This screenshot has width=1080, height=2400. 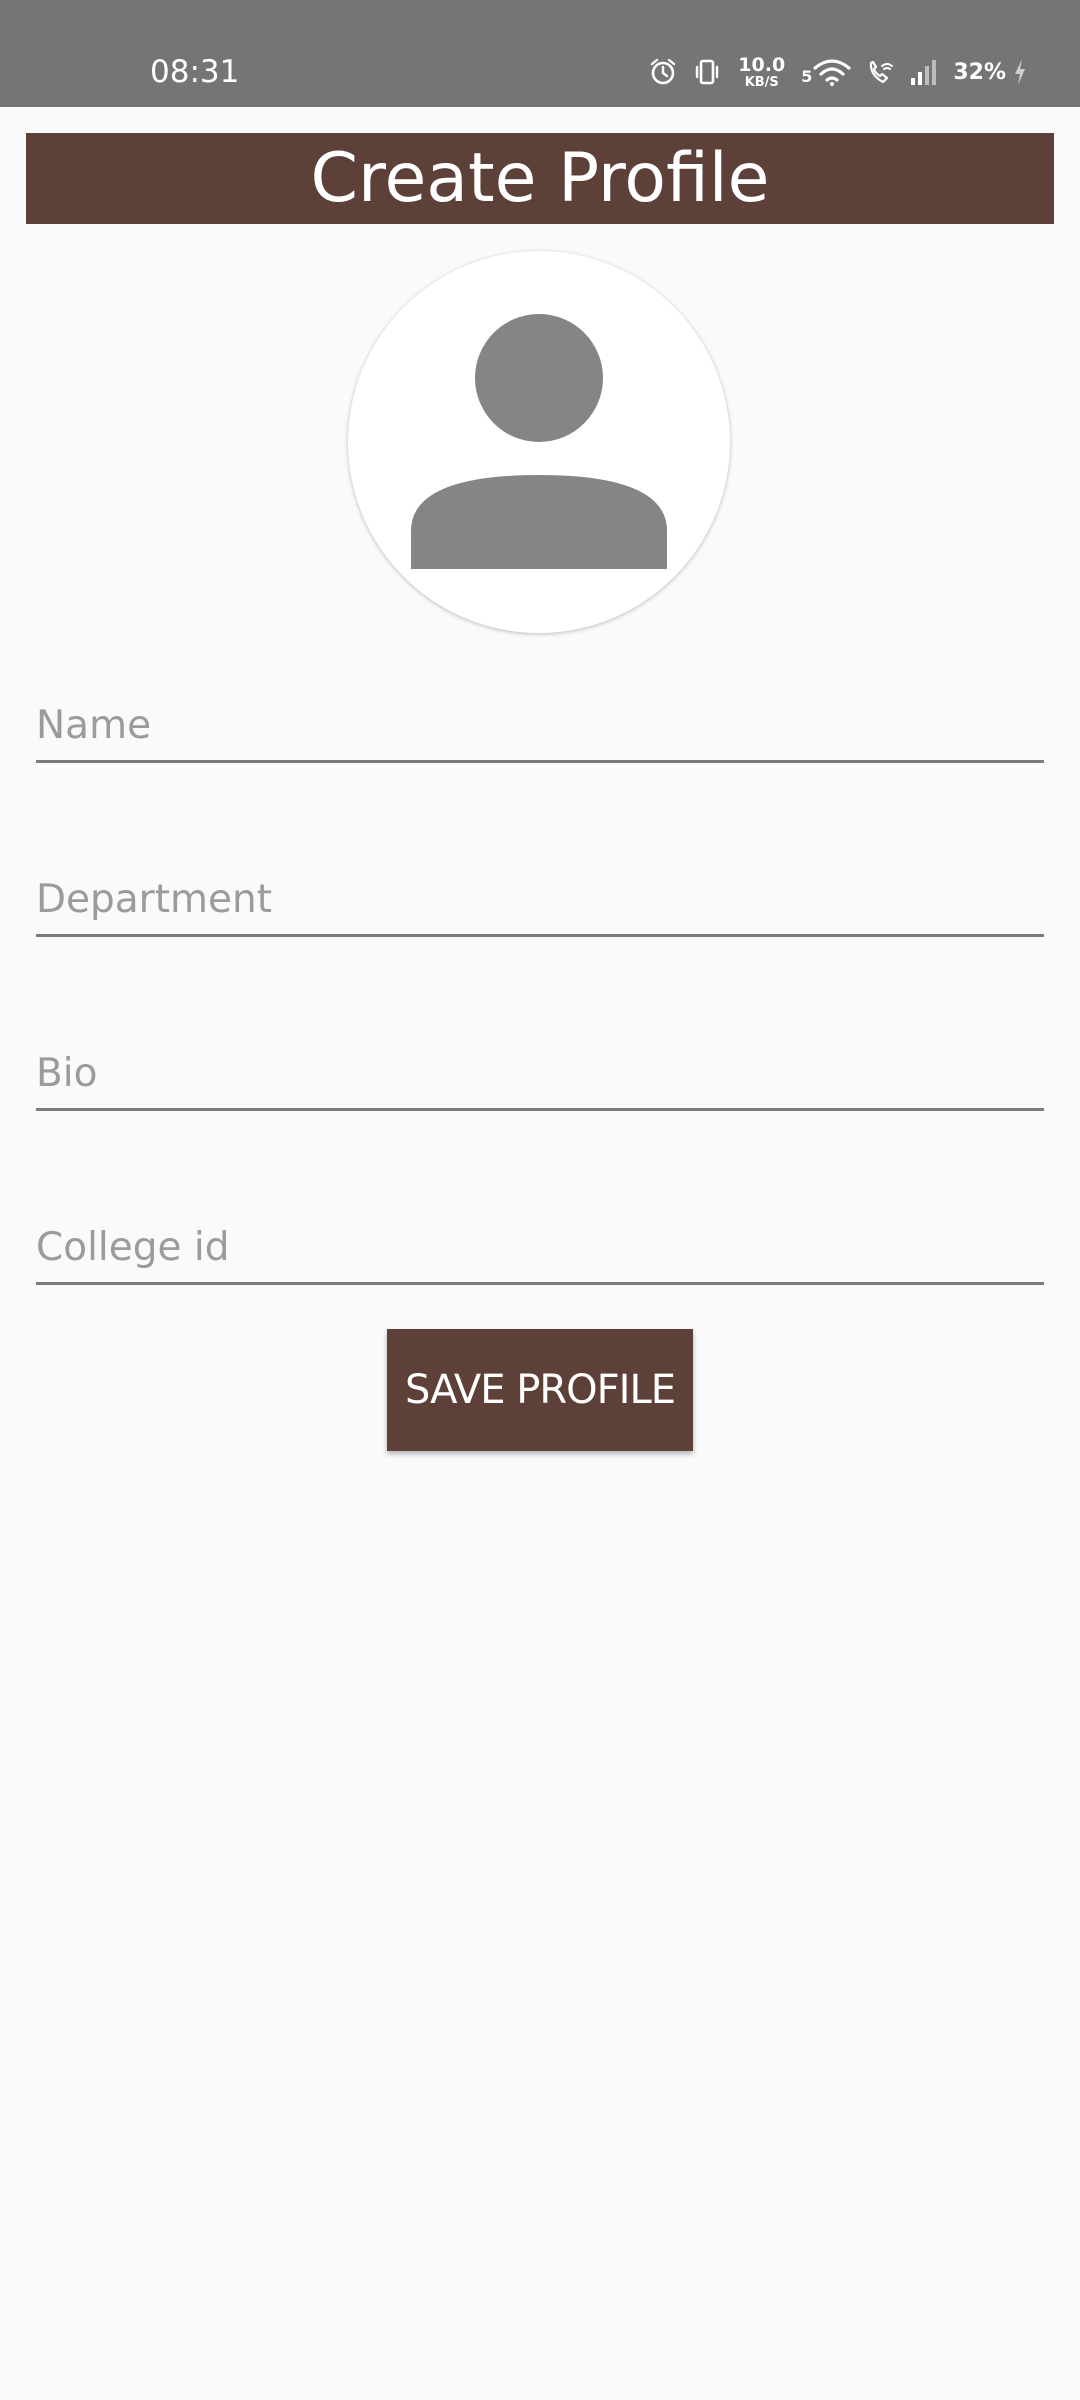 What do you see at coordinates (540, 53) in the screenshot?
I see `status-bar: 08:31 10.0 KB/S 5 32%` at bounding box center [540, 53].